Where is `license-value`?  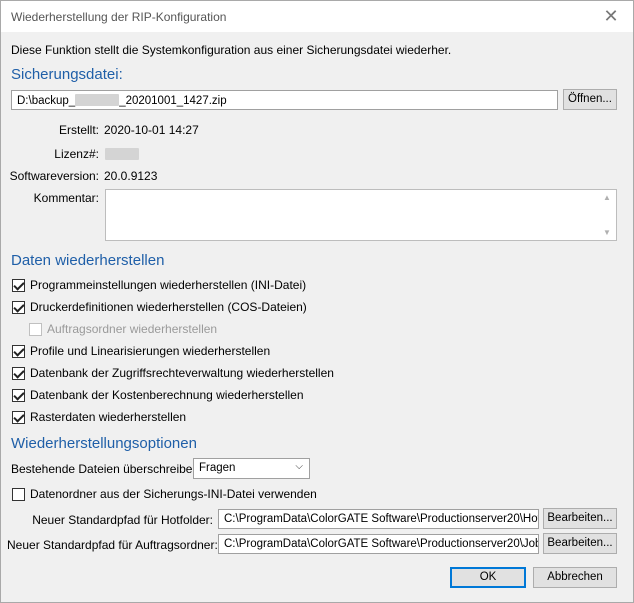
license-value is located at coordinates (122, 154).